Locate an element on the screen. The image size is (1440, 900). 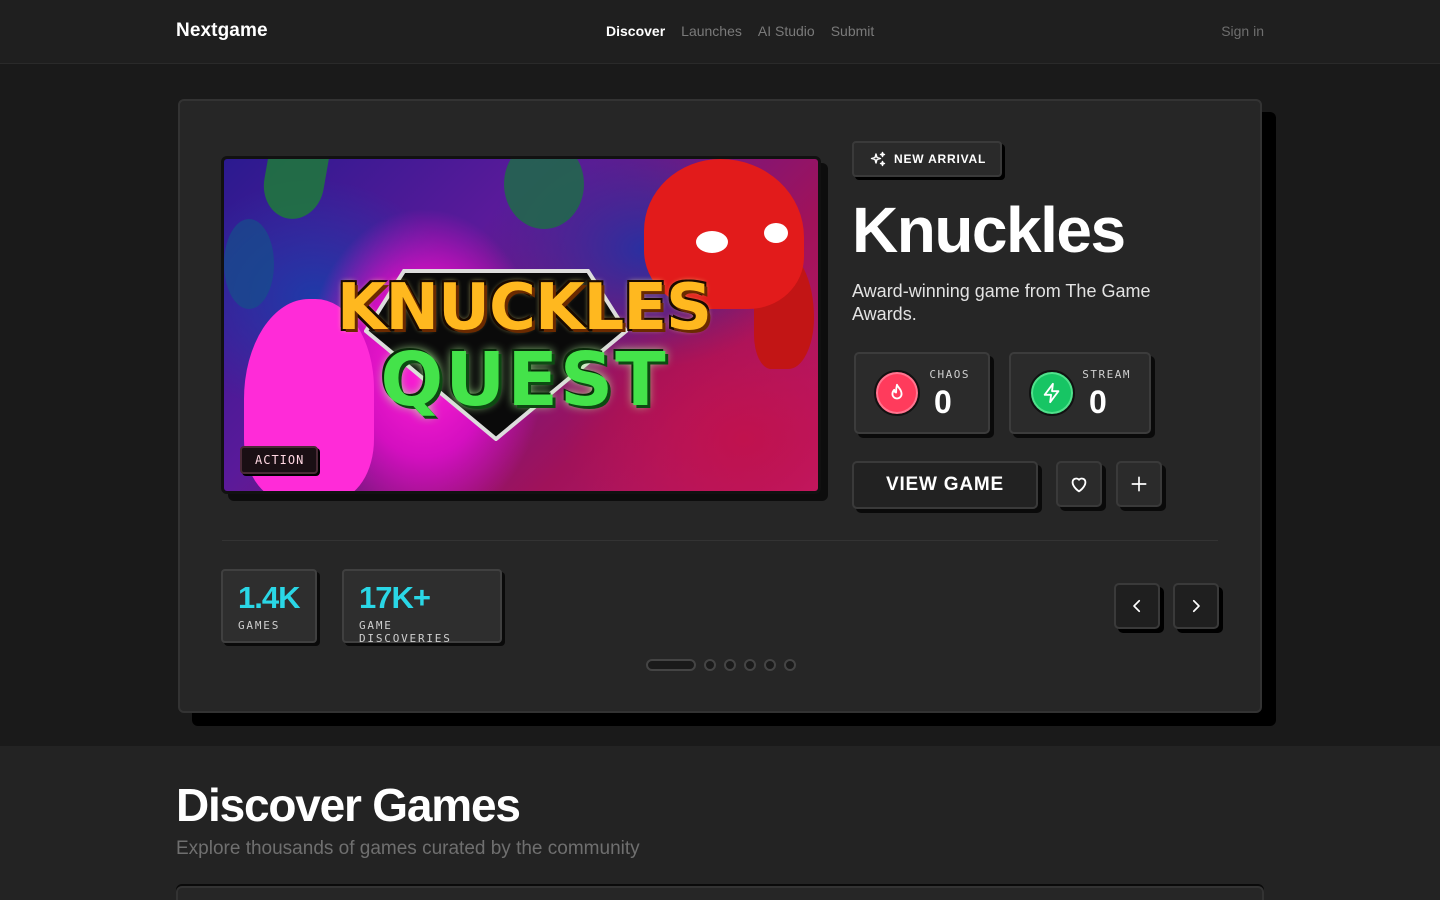
next-slide-button is located at coordinates (1196, 606).